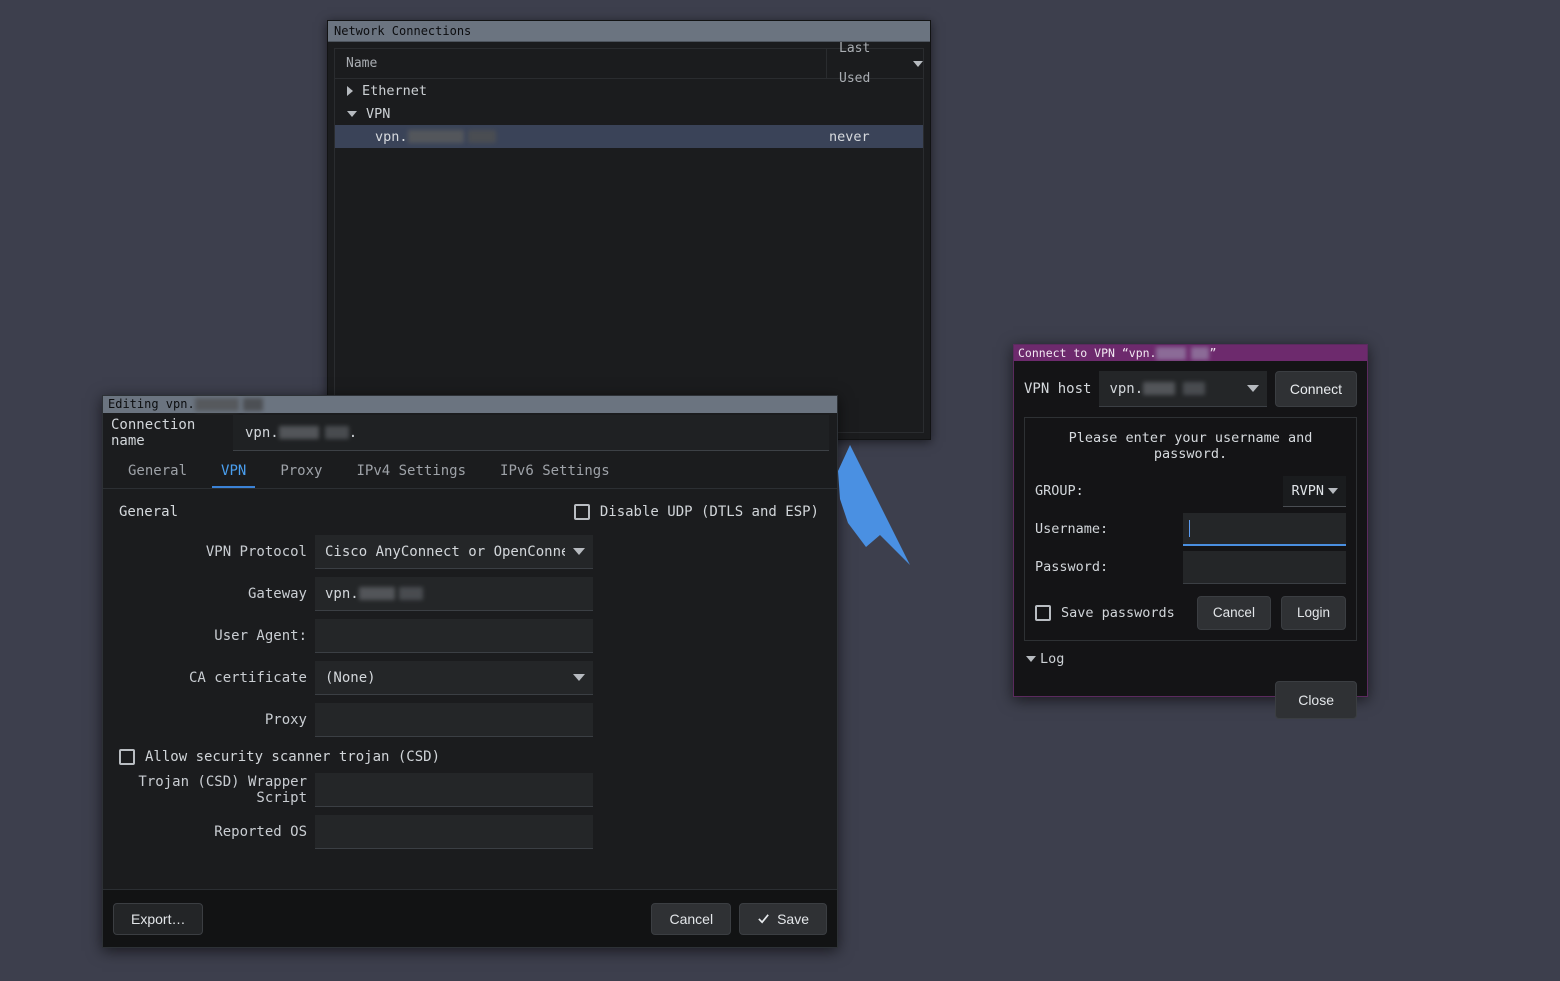 This screenshot has width=1560, height=981. What do you see at coordinates (918, 63) in the screenshot?
I see `sort-descending-icon` at bounding box center [918, 63].